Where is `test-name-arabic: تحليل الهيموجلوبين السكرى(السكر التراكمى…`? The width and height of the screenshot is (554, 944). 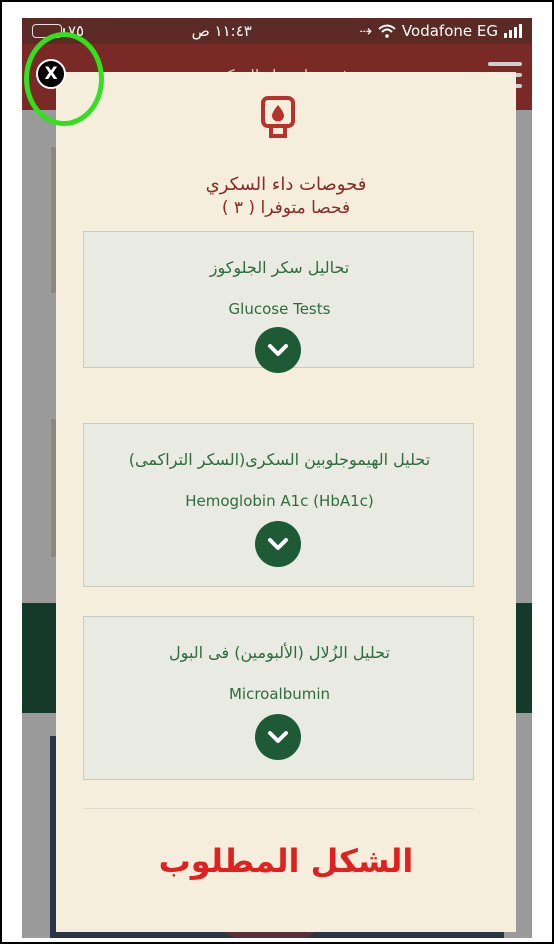 test-name-arabic: تحليل الهيموجلوبين السكرى(السكر التراكمى… is located at coordinates (279, 459).